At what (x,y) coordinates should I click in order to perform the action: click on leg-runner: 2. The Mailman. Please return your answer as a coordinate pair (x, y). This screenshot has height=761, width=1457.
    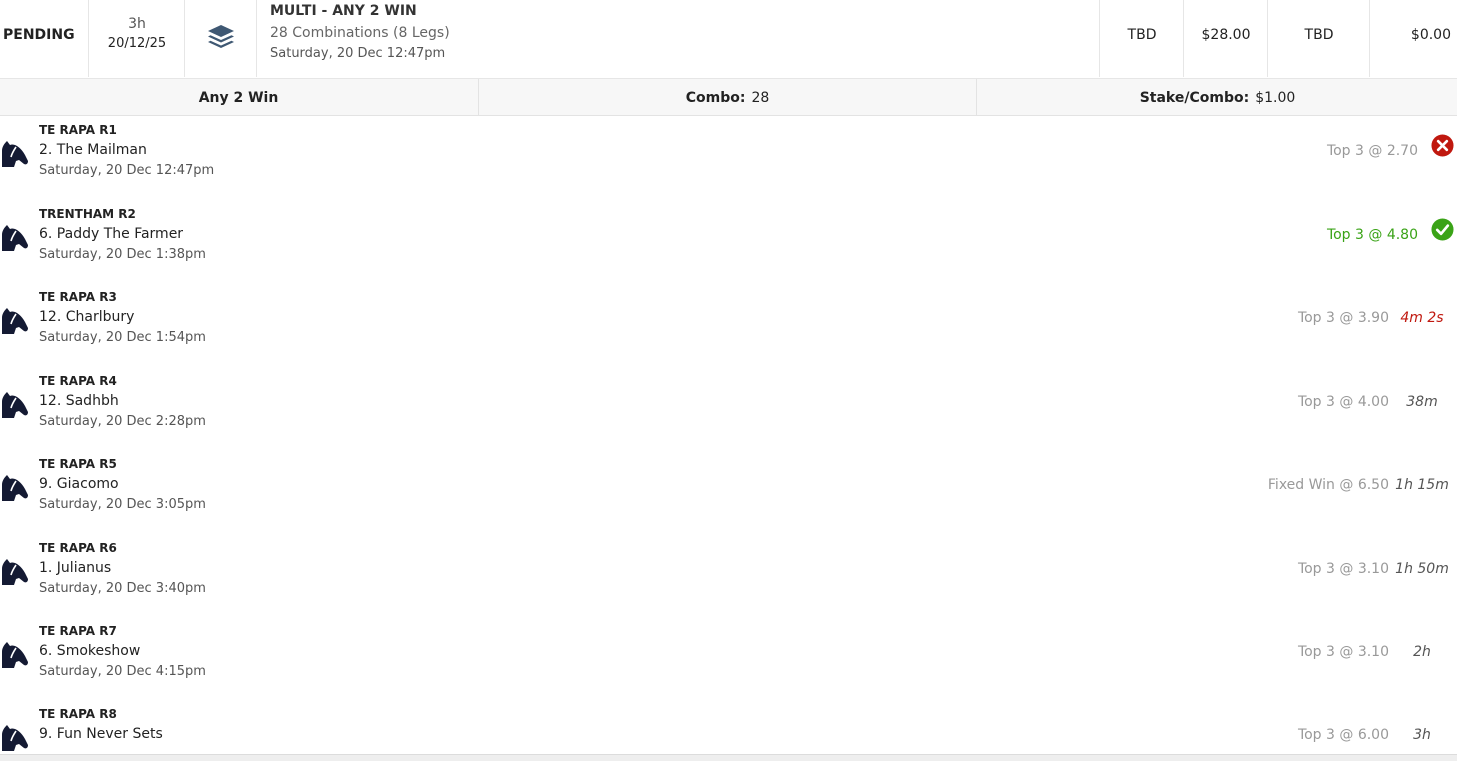
    Looking at the image, I should click on (93, 150).